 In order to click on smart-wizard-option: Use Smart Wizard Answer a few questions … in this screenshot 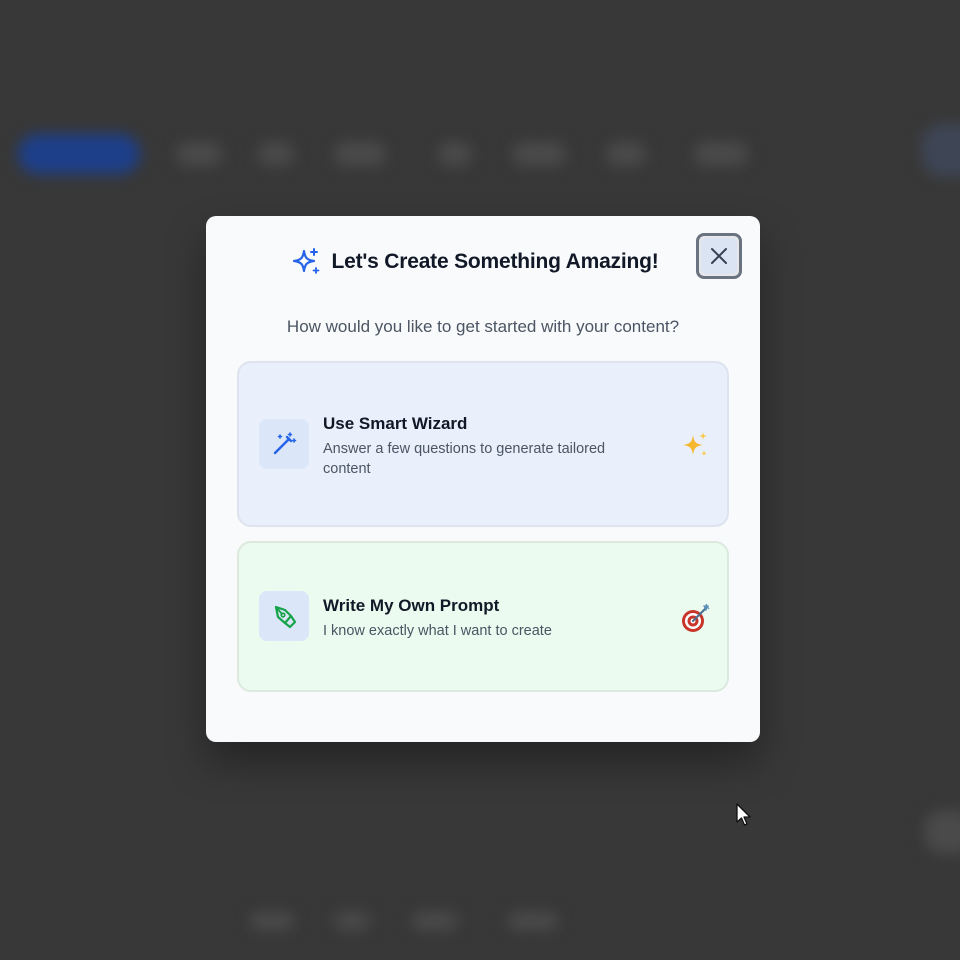, I will do `click(483, 444)`.